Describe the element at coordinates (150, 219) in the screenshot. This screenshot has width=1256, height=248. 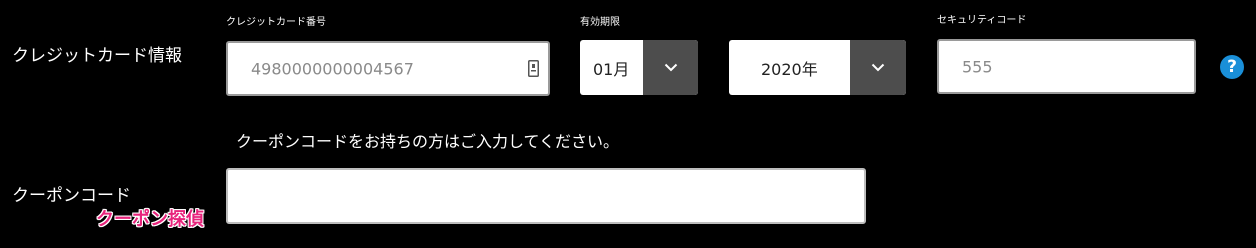
I see `brand-watermark: クーポン探偵` at that location.